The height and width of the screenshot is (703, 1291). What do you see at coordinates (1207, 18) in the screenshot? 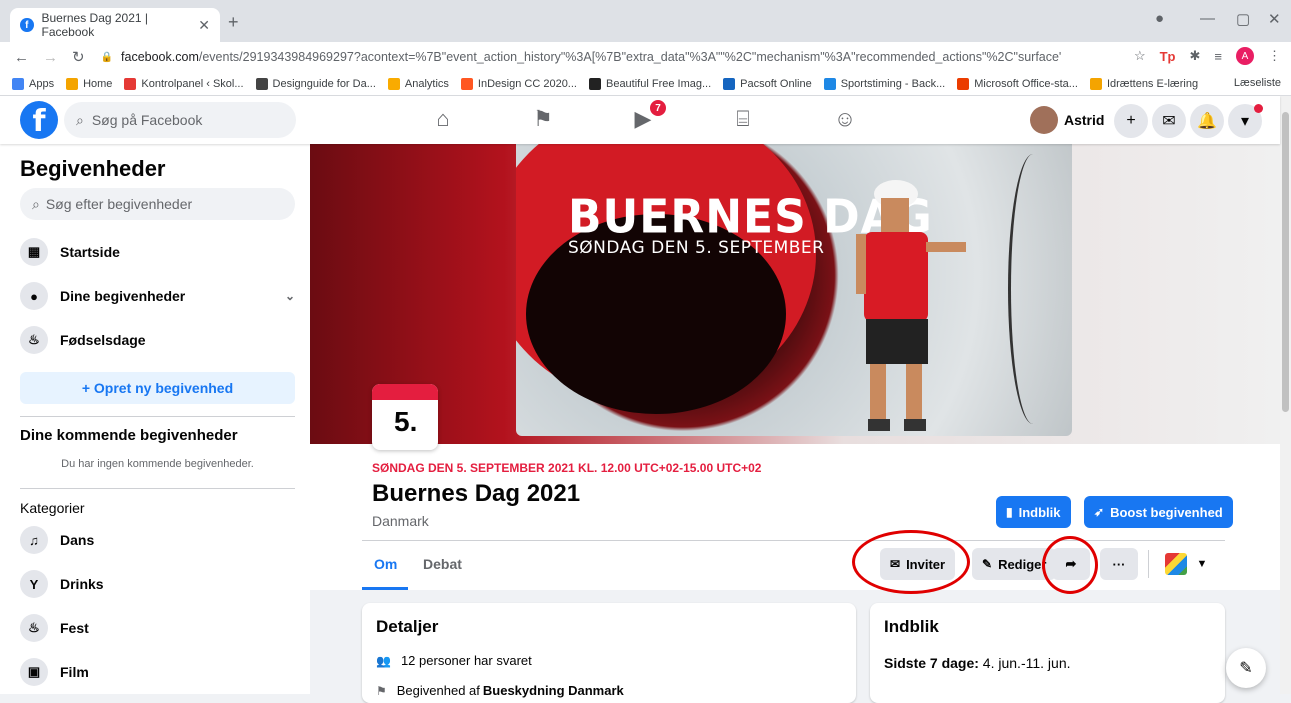
I see `minimize-icon: —` at bounding box center [1207, 18].